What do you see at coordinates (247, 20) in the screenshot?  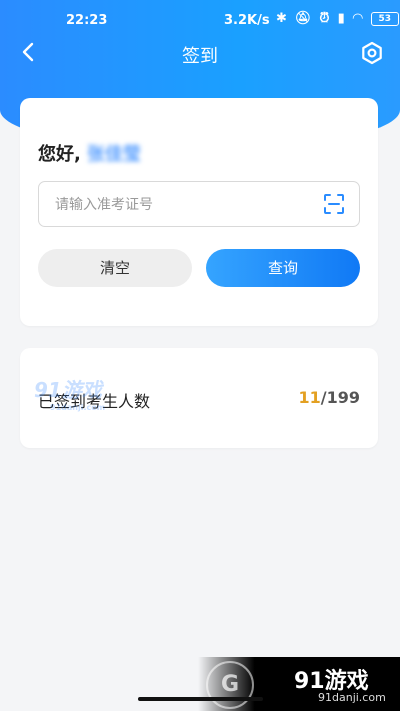 I see `status-net-speed: 3.2K/s` at bounding box center [247, 20].